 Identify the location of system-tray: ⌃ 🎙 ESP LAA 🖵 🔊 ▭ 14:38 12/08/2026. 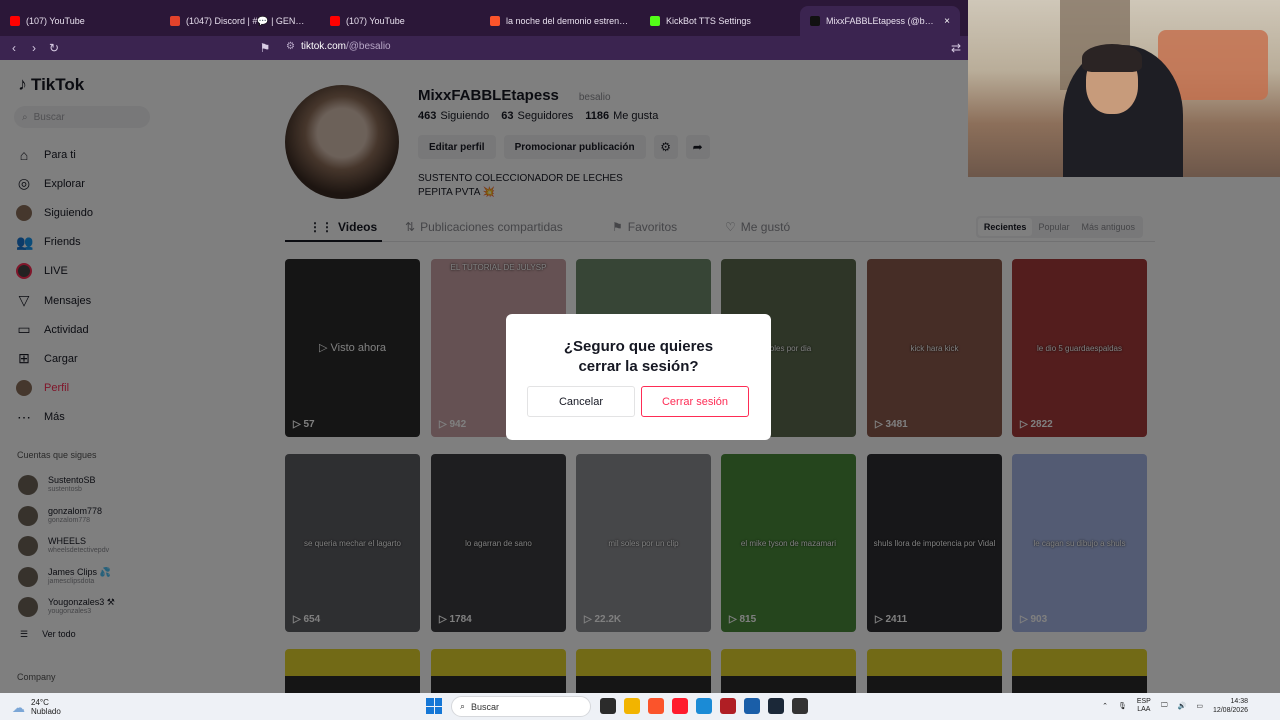
(1175, 706).